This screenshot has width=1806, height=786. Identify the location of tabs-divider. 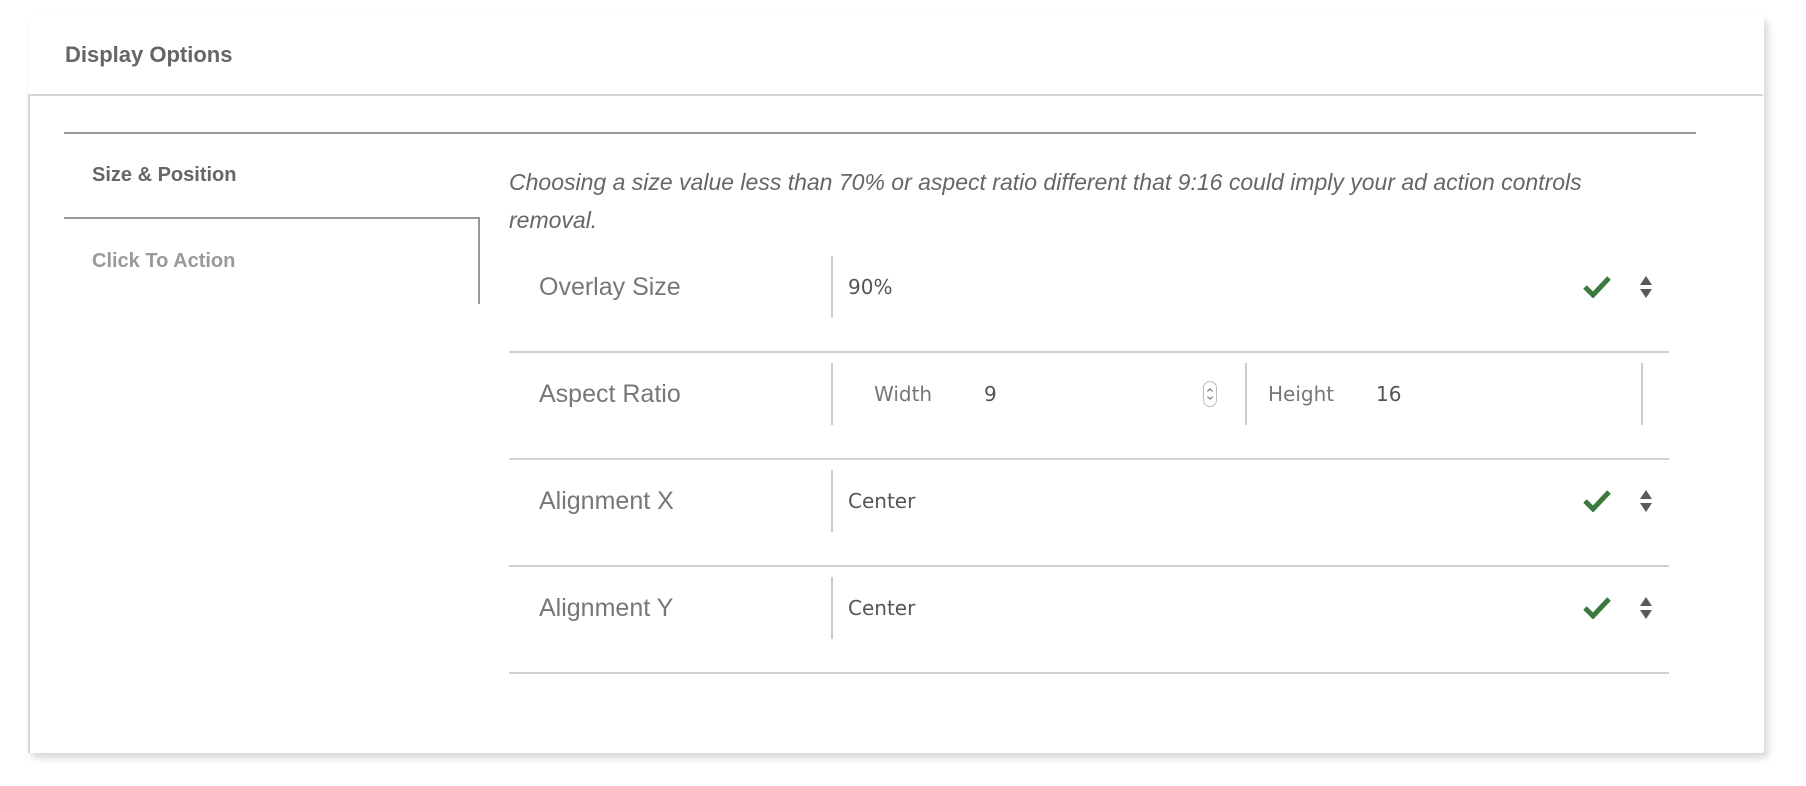
(880, 133).